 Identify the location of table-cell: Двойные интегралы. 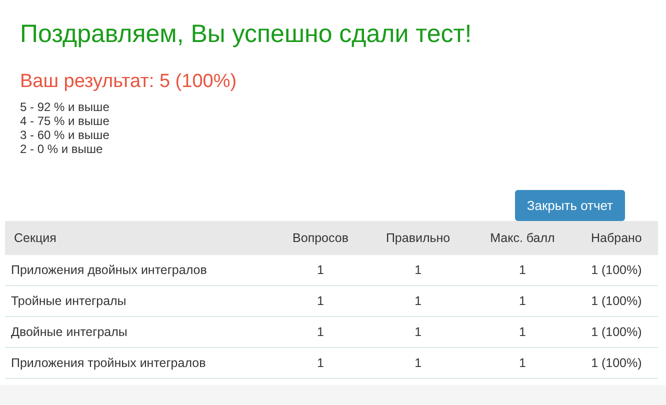
(69, 332).